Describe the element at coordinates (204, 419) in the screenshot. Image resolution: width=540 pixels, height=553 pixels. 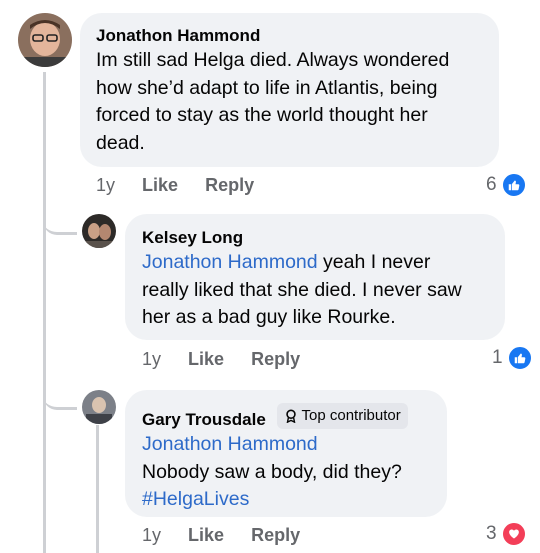
I see `author-name: Gary Trousdale` at that location.